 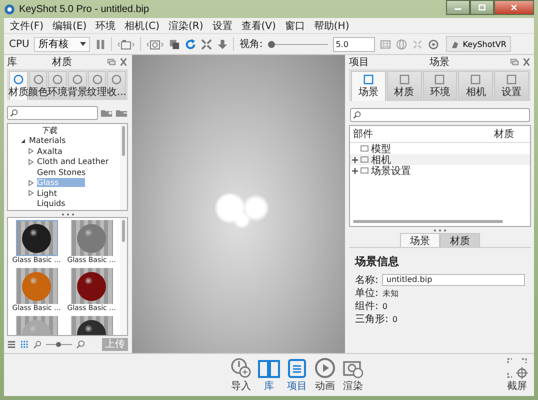 I want to click on column-header: 材质, so click(x=504, y=134).